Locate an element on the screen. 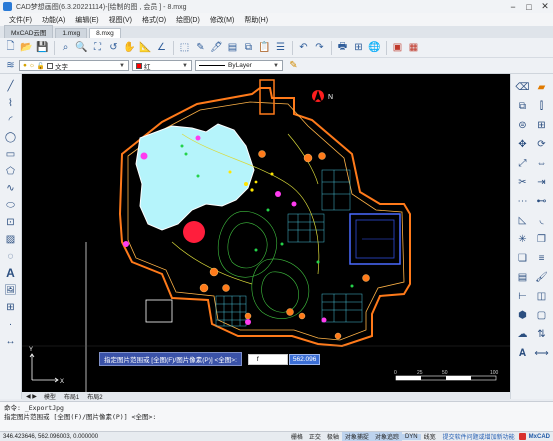  toggle-ortho: 正交 is located at coordinates (315, 436).